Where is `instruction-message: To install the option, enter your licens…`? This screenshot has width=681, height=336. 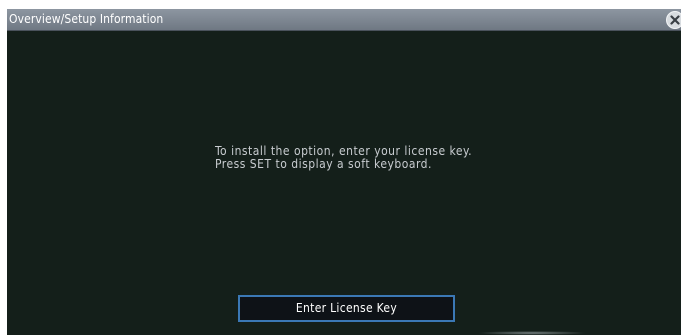
instruction-message: To install the option, enter your licens… is located at coordinates (343, 158).